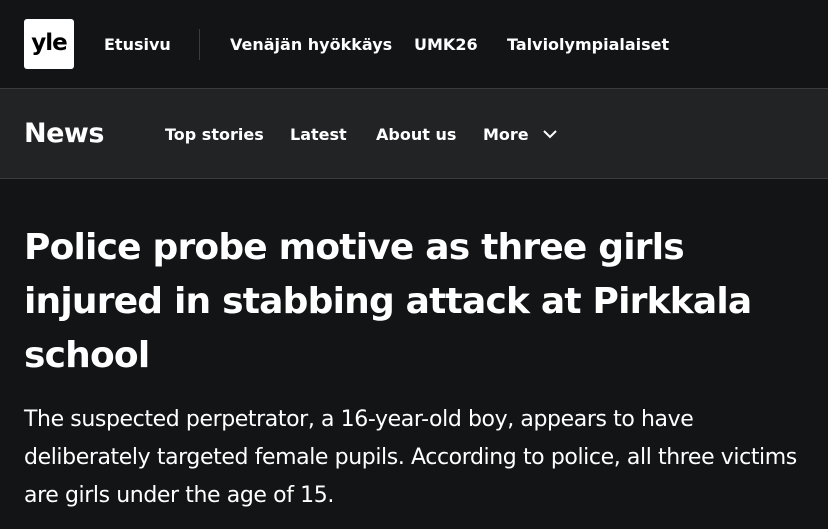  I want to click on nav-link-umk26: UMK26, so click(446, 44).